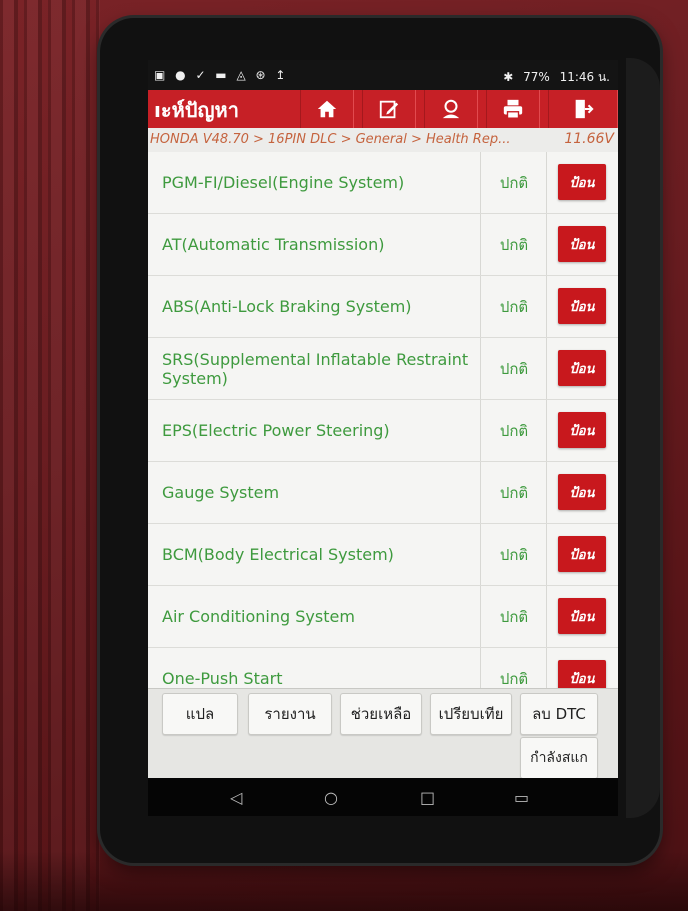 This screenshot has height=911, width=688. Describe the element at coordinates (643, 438) in the screenshot. I see `tablet-side-bezel` at that location.